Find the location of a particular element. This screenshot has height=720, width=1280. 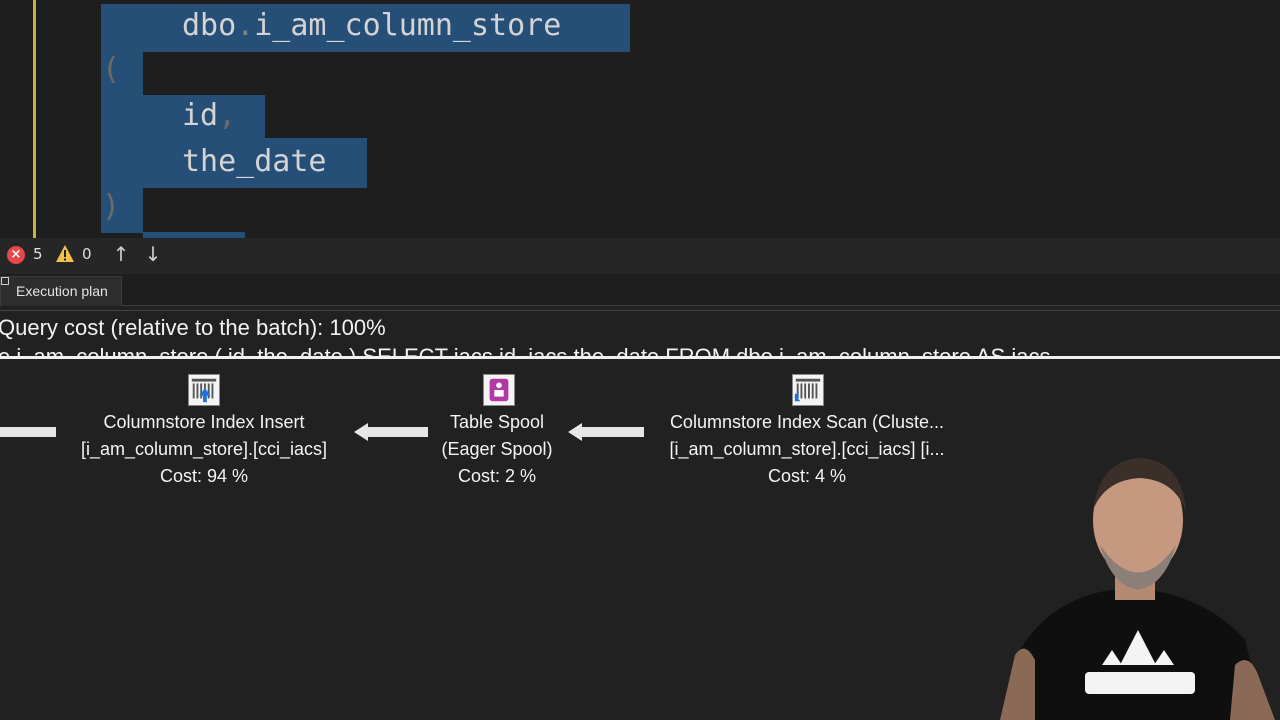

code-close-paren: ) is located at coordinates (111, 206).